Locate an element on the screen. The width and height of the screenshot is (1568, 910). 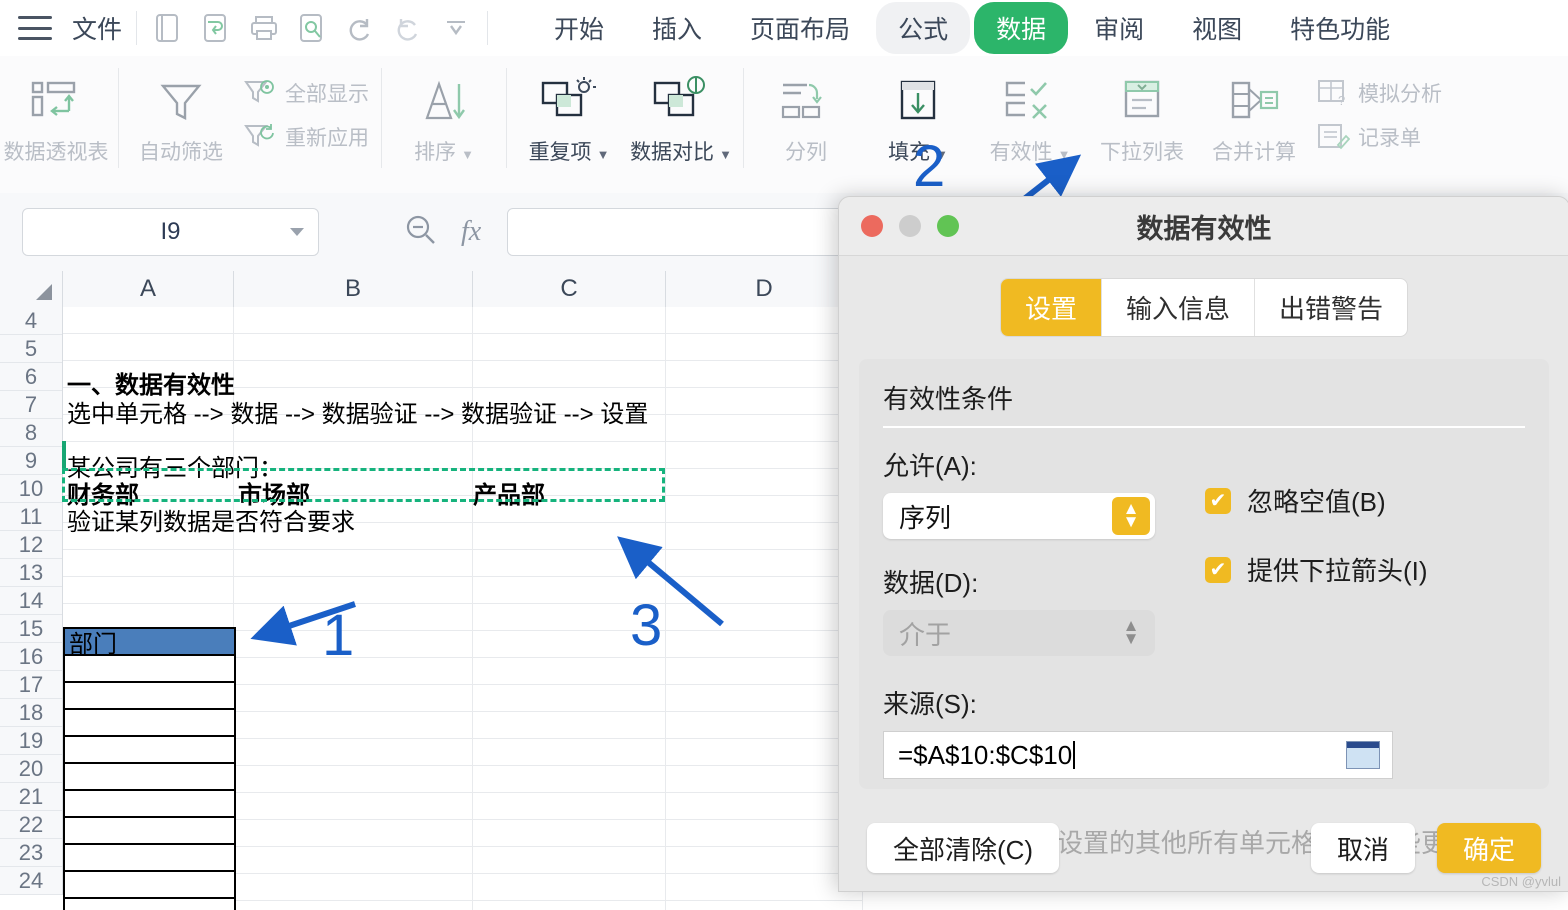
dept-table: 部门 is located at coordinates (149, 768).